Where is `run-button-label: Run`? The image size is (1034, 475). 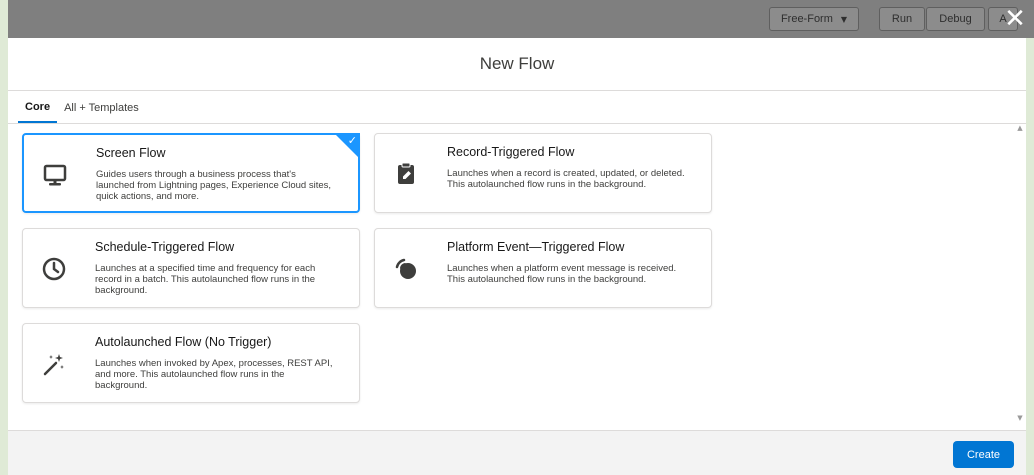 run-button-label: Run is located at coordinates (902, 19).